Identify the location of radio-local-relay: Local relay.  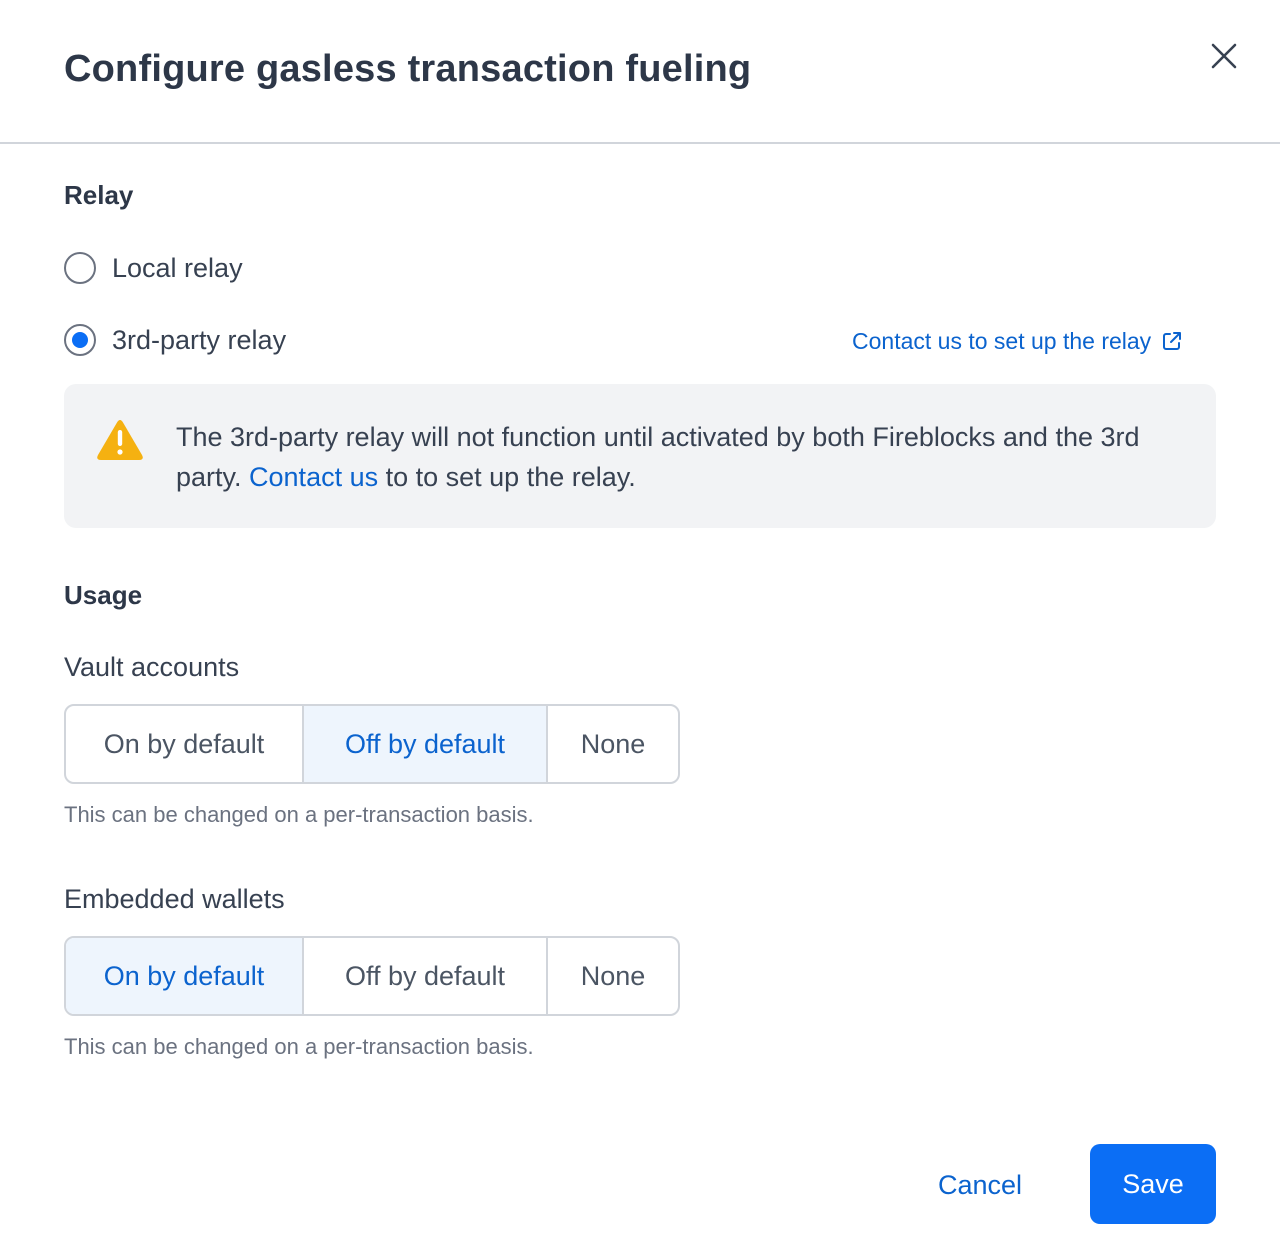
(153, 268).